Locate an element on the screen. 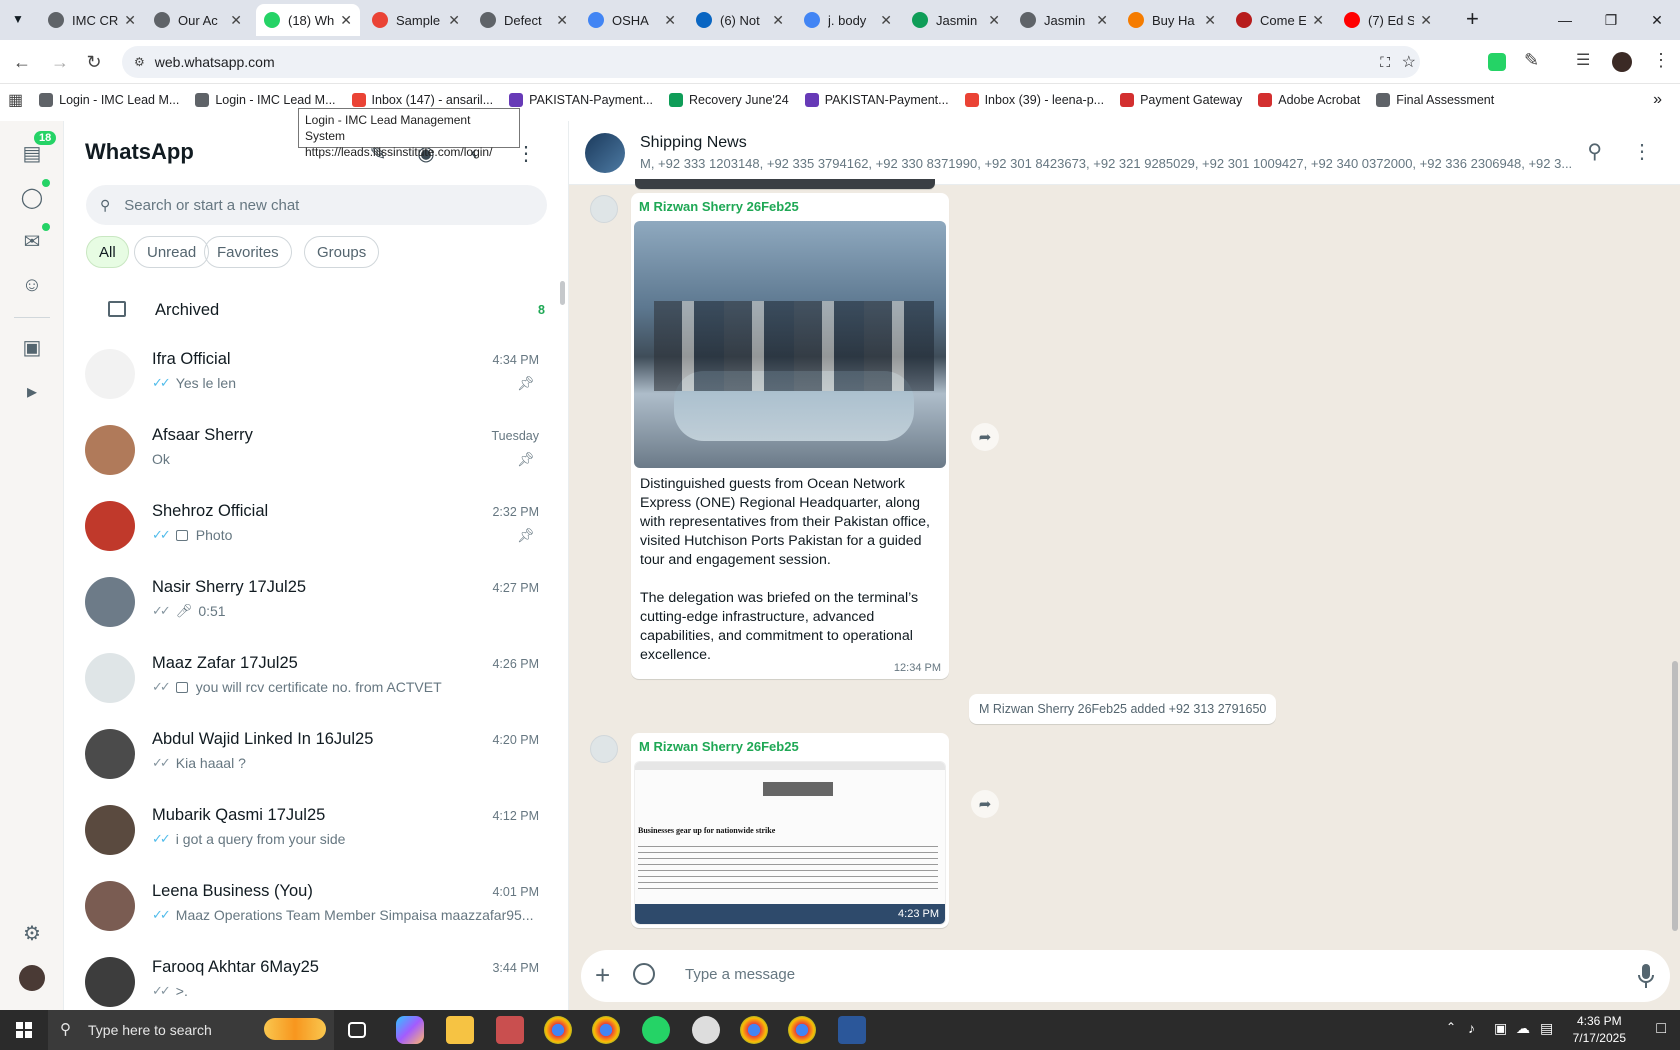 The image size is (1680, 1050). volume-icon: ♪ is located at coordinates (1471, 1028).